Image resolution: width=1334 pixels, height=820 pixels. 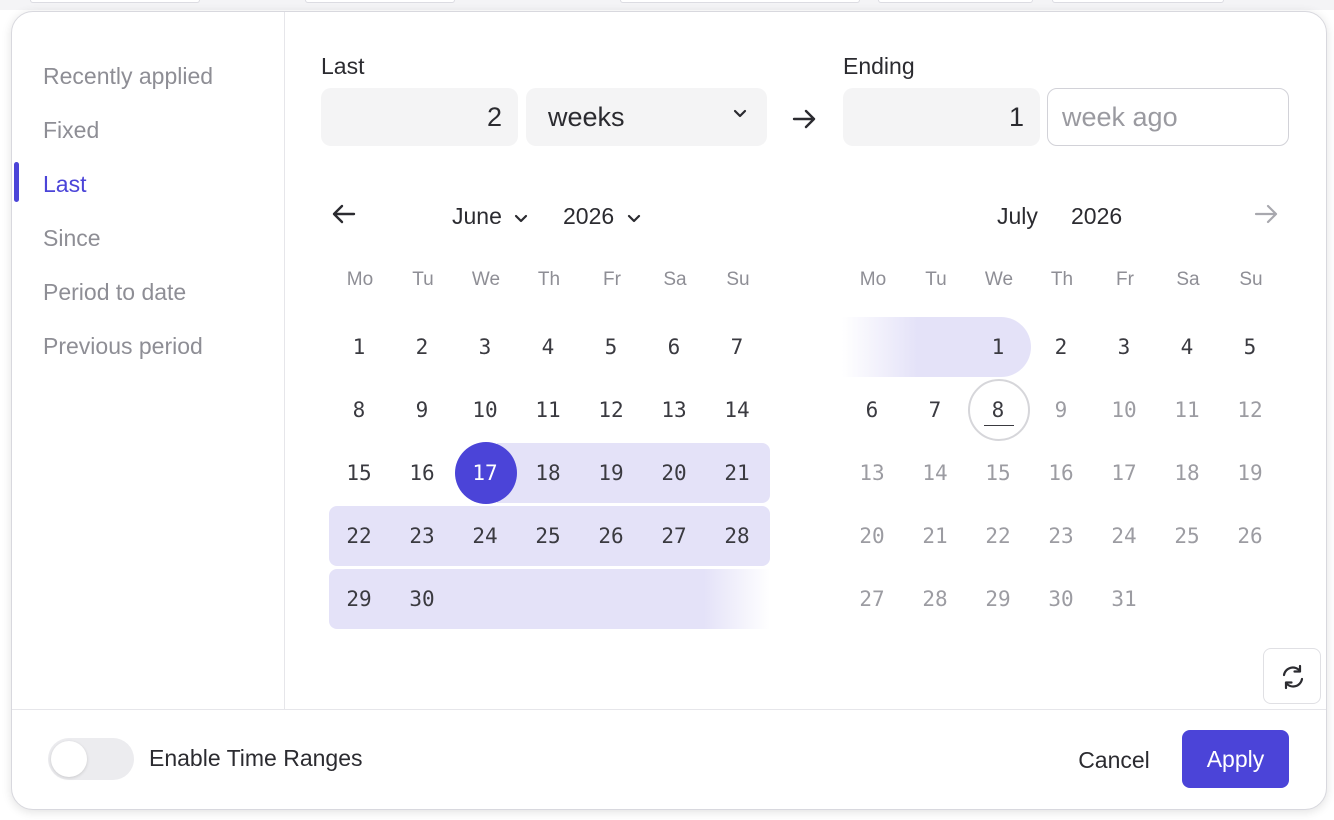 I want to click on refresh-icon, so click(x=1293, y=677).